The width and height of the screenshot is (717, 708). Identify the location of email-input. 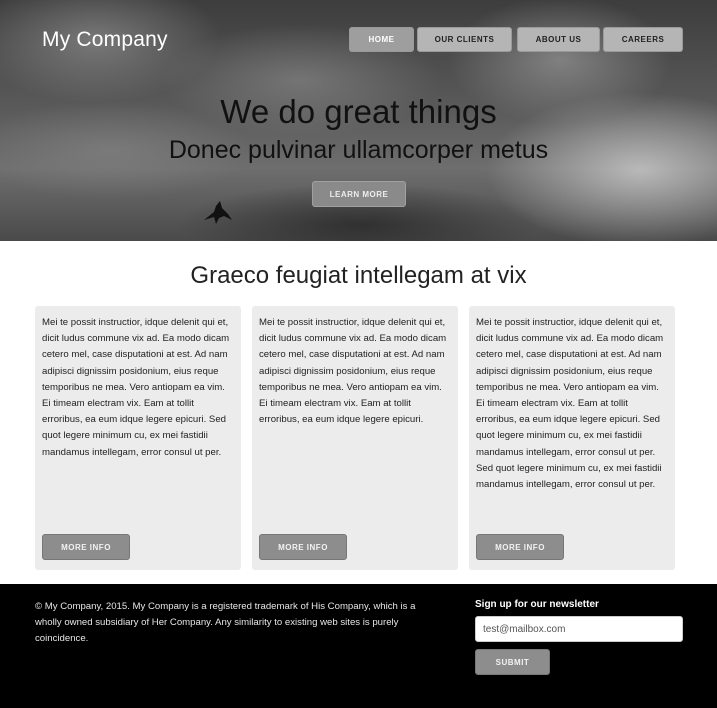
(579, 629).